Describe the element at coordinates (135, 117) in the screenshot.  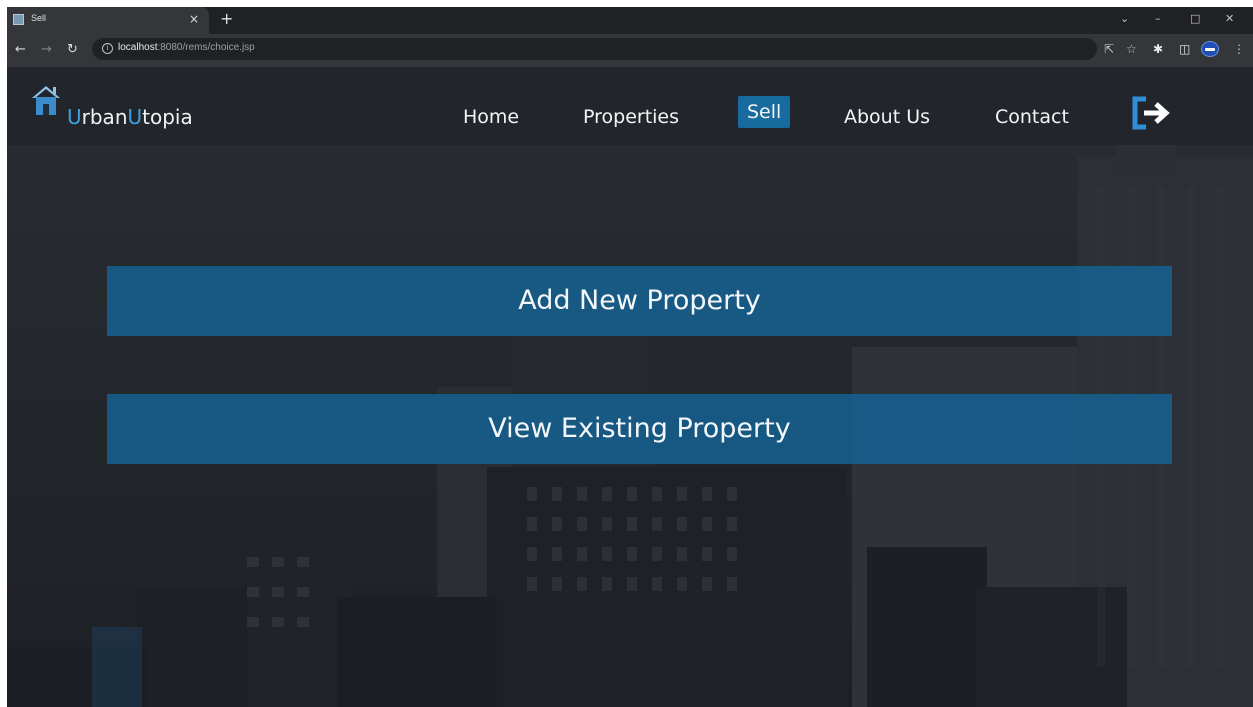
I see `brand-initial-2: U` at that location.